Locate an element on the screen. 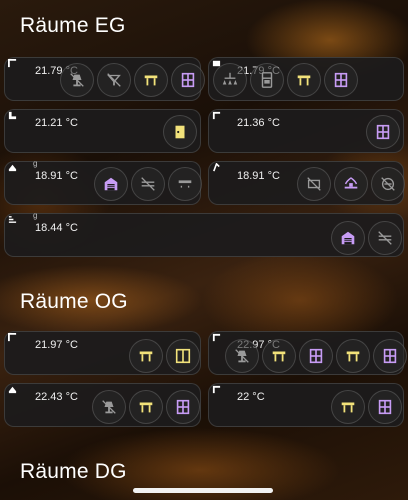 This screenshot has width=408, height=500. room-card-eg2: 21.79 °C is located at coordinates (306, 79).